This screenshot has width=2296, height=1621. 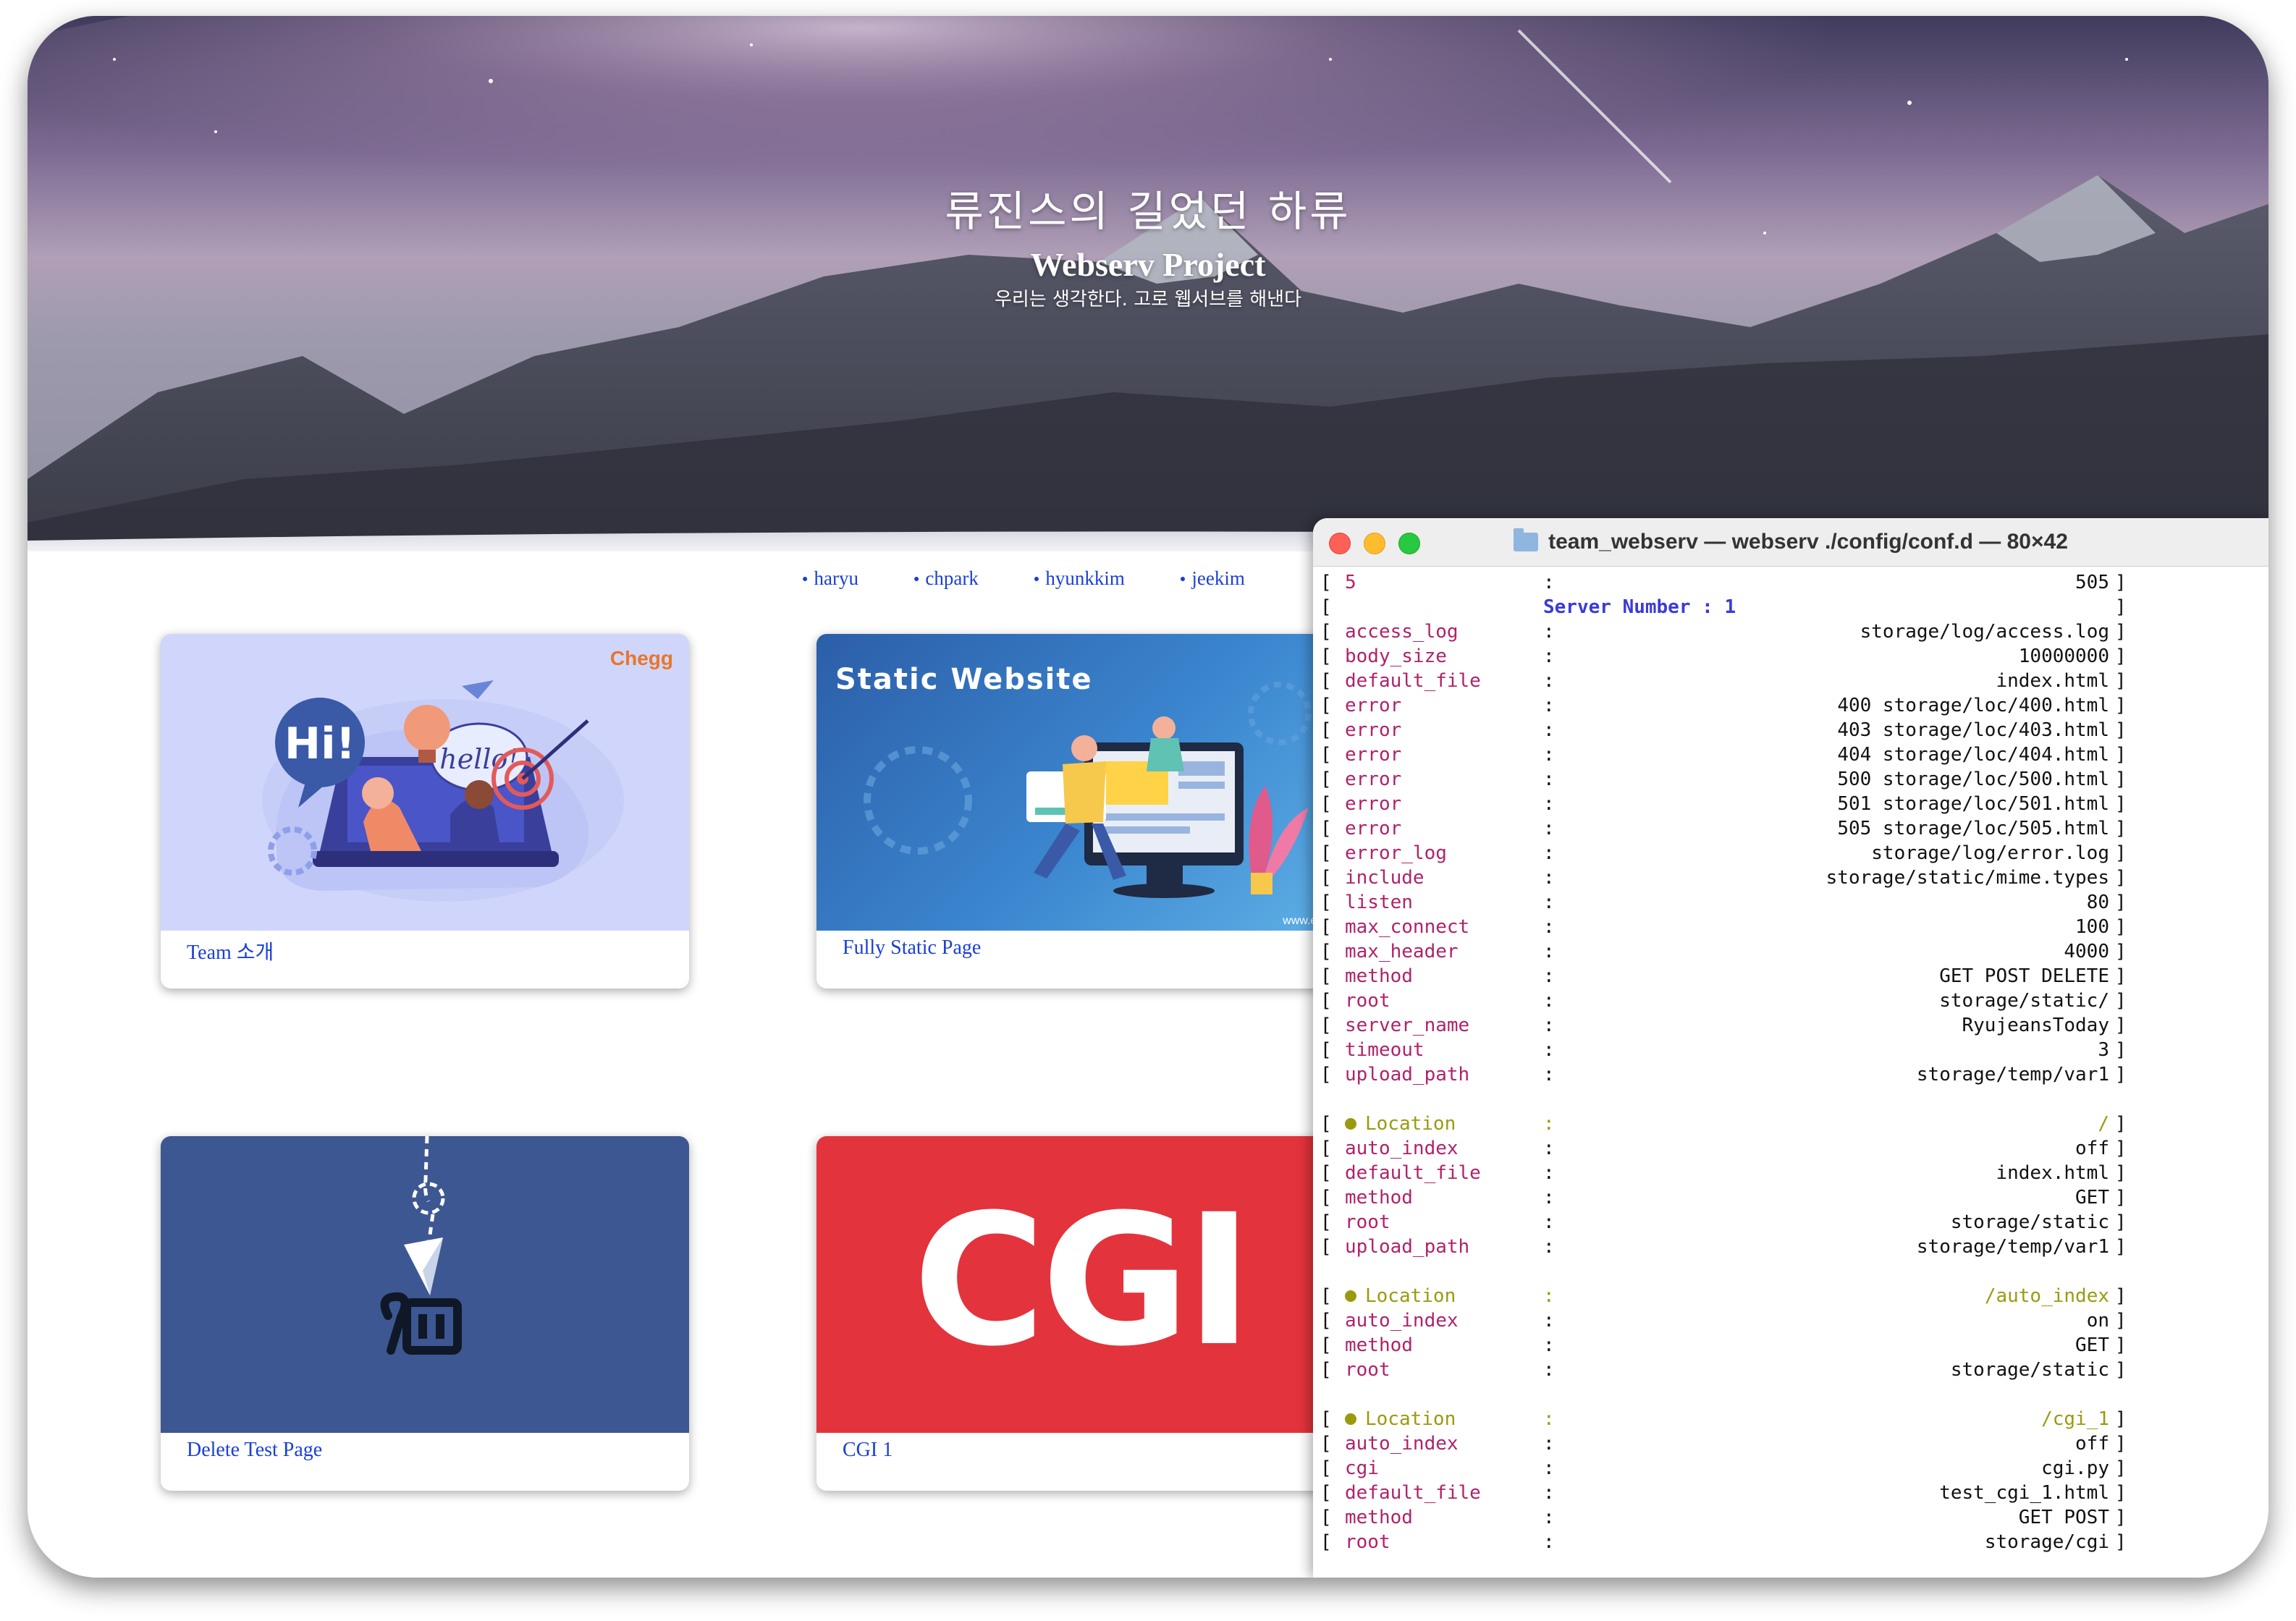 What do you see at coordinates (1212, 581) in the screenshot?
I see `nav-link-jeekim: jeekim` at bounding box center [1212, 581].